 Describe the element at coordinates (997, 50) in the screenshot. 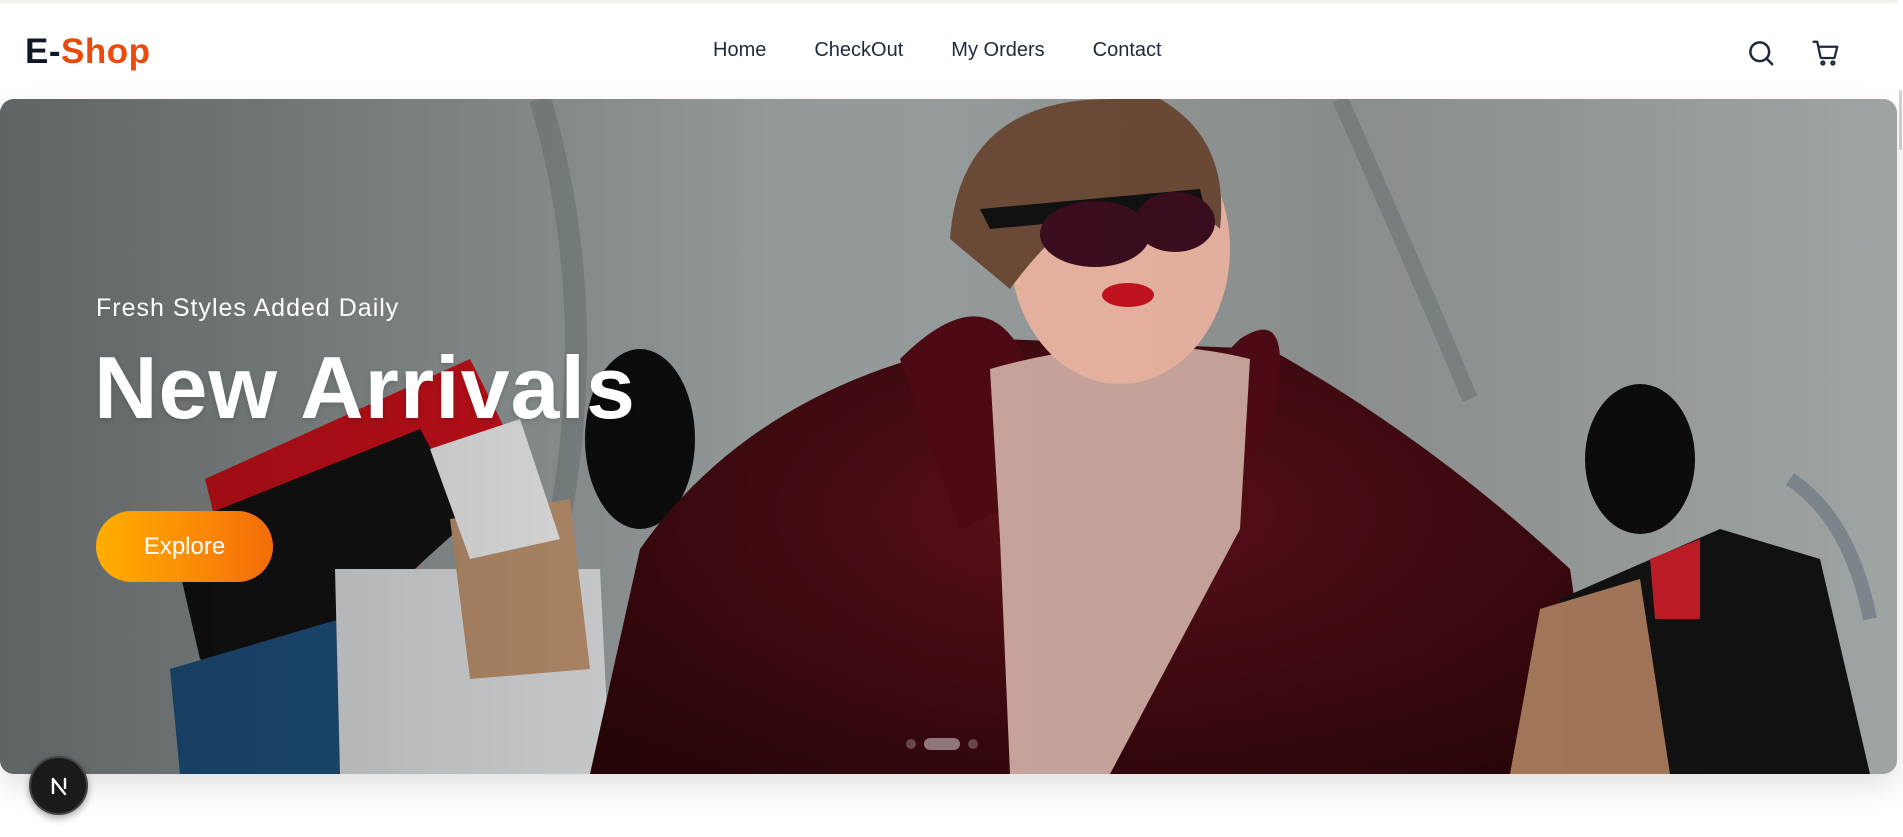

I see `nav-my-orders-link: My Orders` at that location.